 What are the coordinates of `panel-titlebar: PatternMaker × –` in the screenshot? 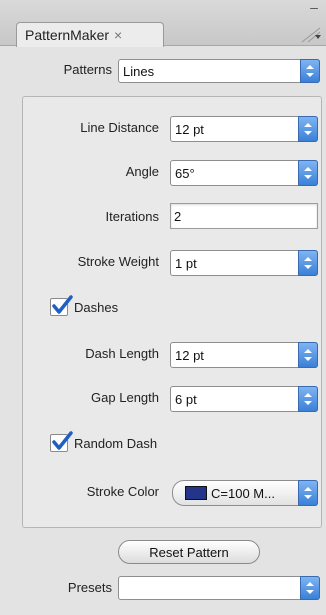 It's located at (163, 23).